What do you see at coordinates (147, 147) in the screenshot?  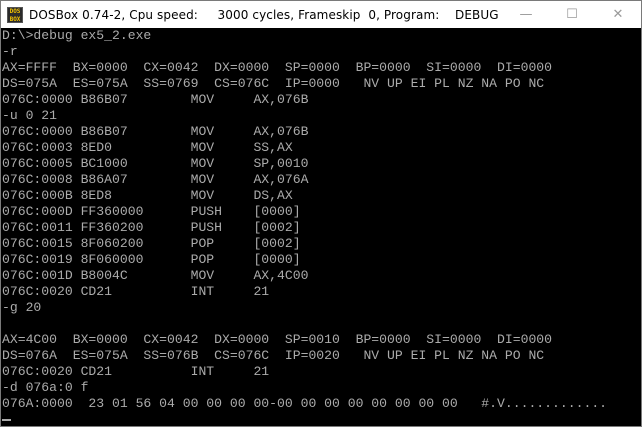 I see `console-line: 076C:0003 8ED0 MOV SS,AX` at bounding box center [147, 147].